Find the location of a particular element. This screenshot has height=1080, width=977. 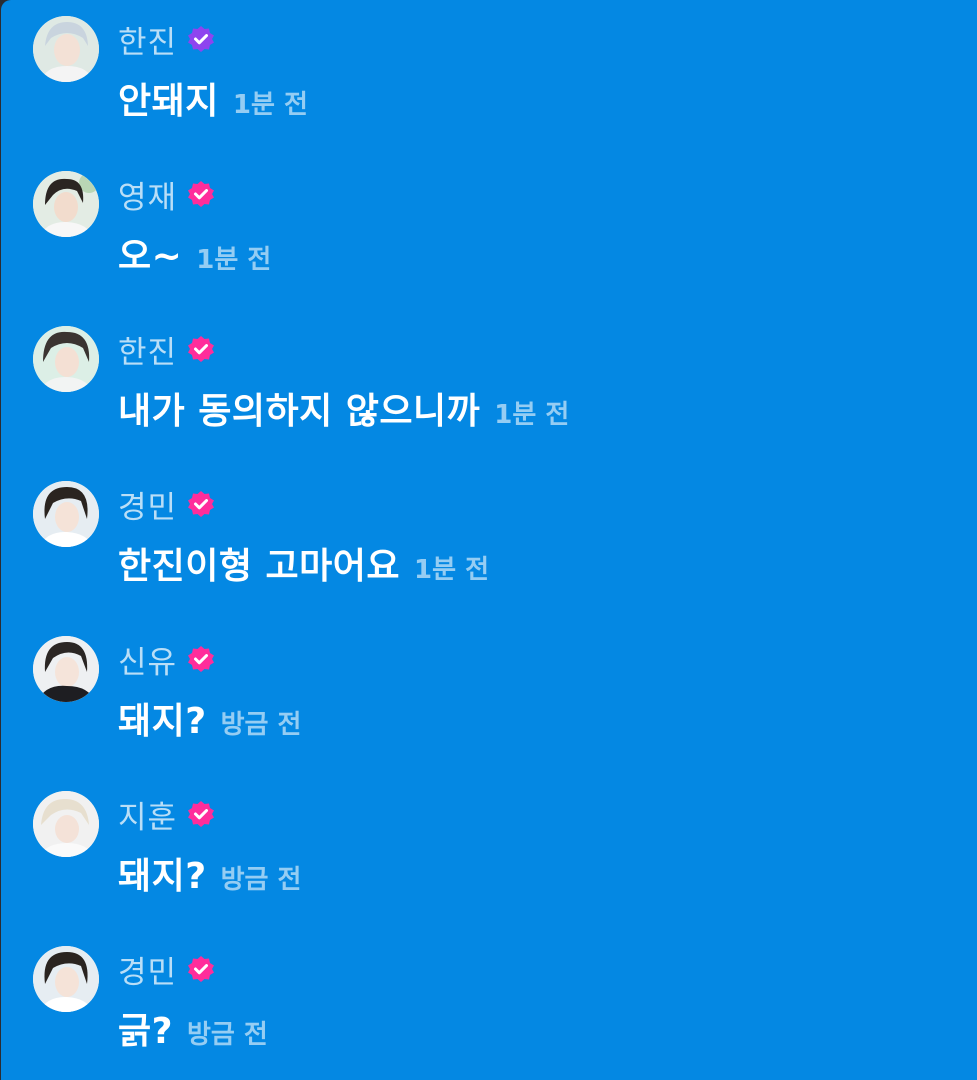

sender-name: 지훈 is located at coordinates (147, 814).